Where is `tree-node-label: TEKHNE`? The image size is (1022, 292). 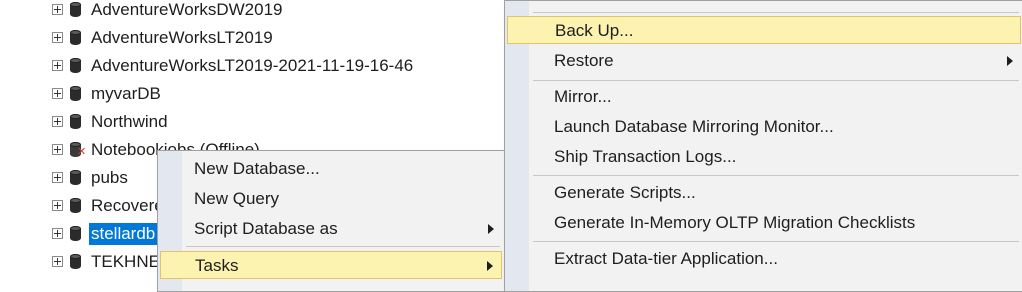
tree-node-label: TEKHNE is located at coordinates (125, 262).